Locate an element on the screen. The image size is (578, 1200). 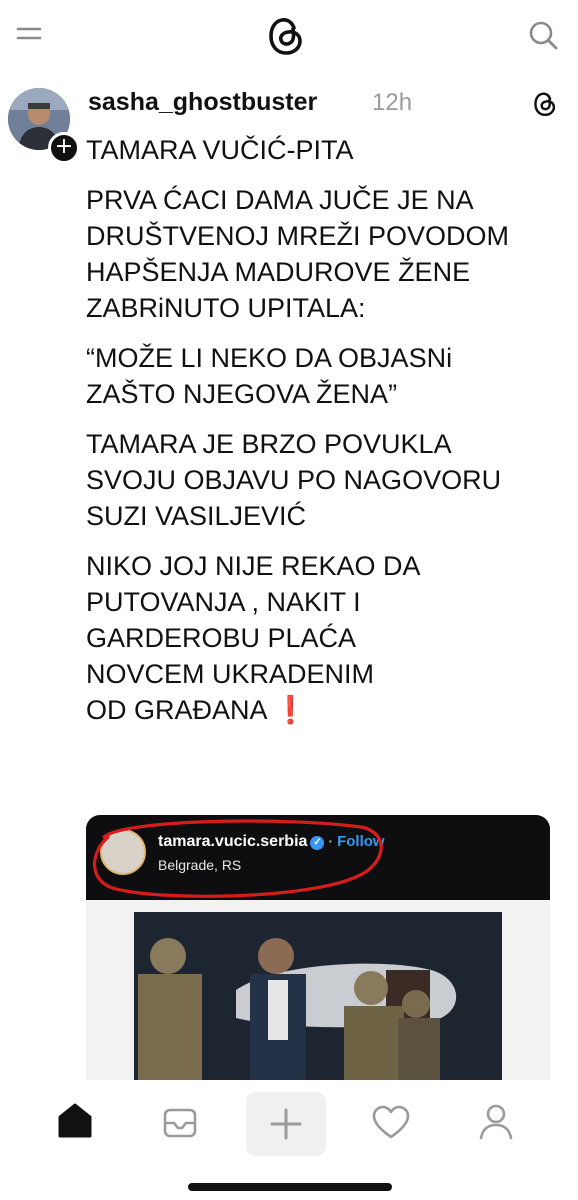
home-icon is located at coordinates (75, 1120).